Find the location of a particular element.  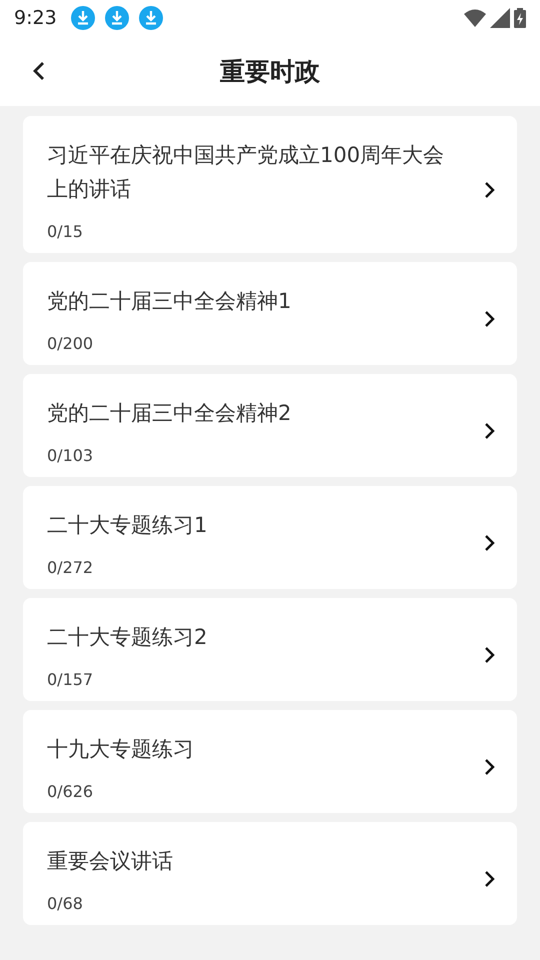

progress-count: 0/103 is located at coordinates (70, 455).